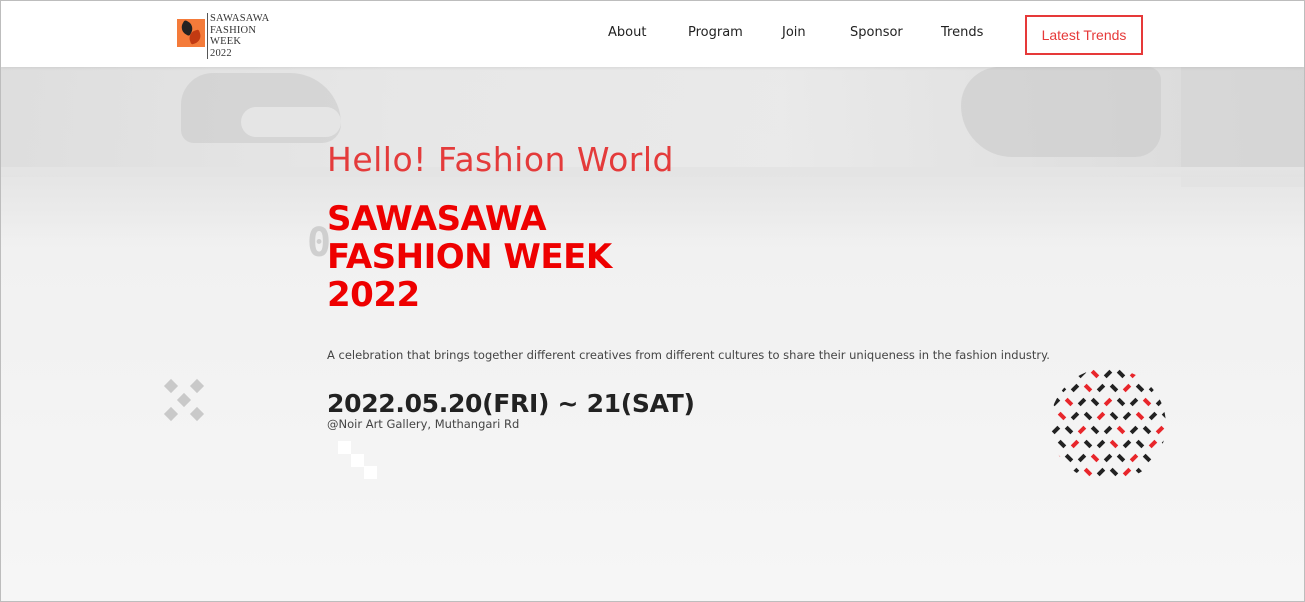 The width and height of the screenshot is (1305, 602). I want to click on nav-link-about: About, so click(627, 32).